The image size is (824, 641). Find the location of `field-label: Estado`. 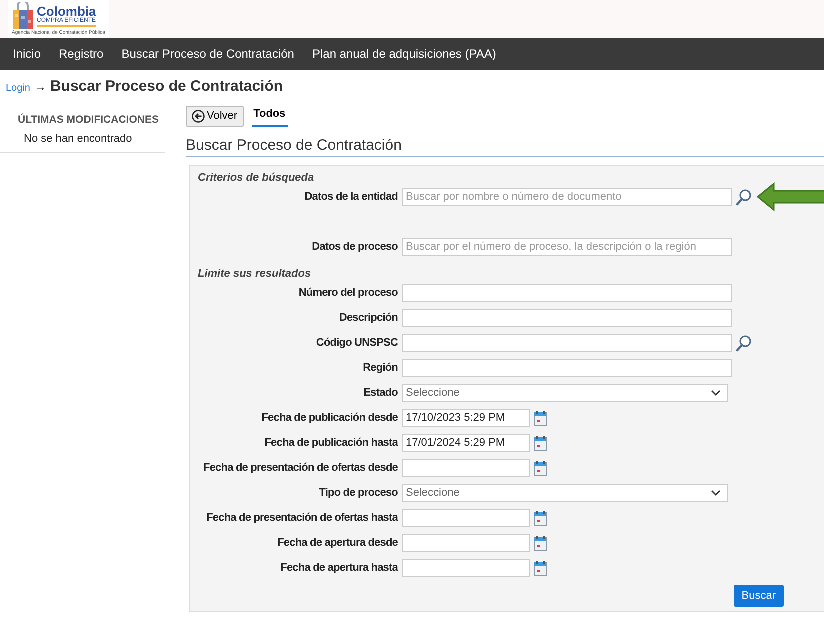

field-label: Estado is located at coordinates (380, 393).